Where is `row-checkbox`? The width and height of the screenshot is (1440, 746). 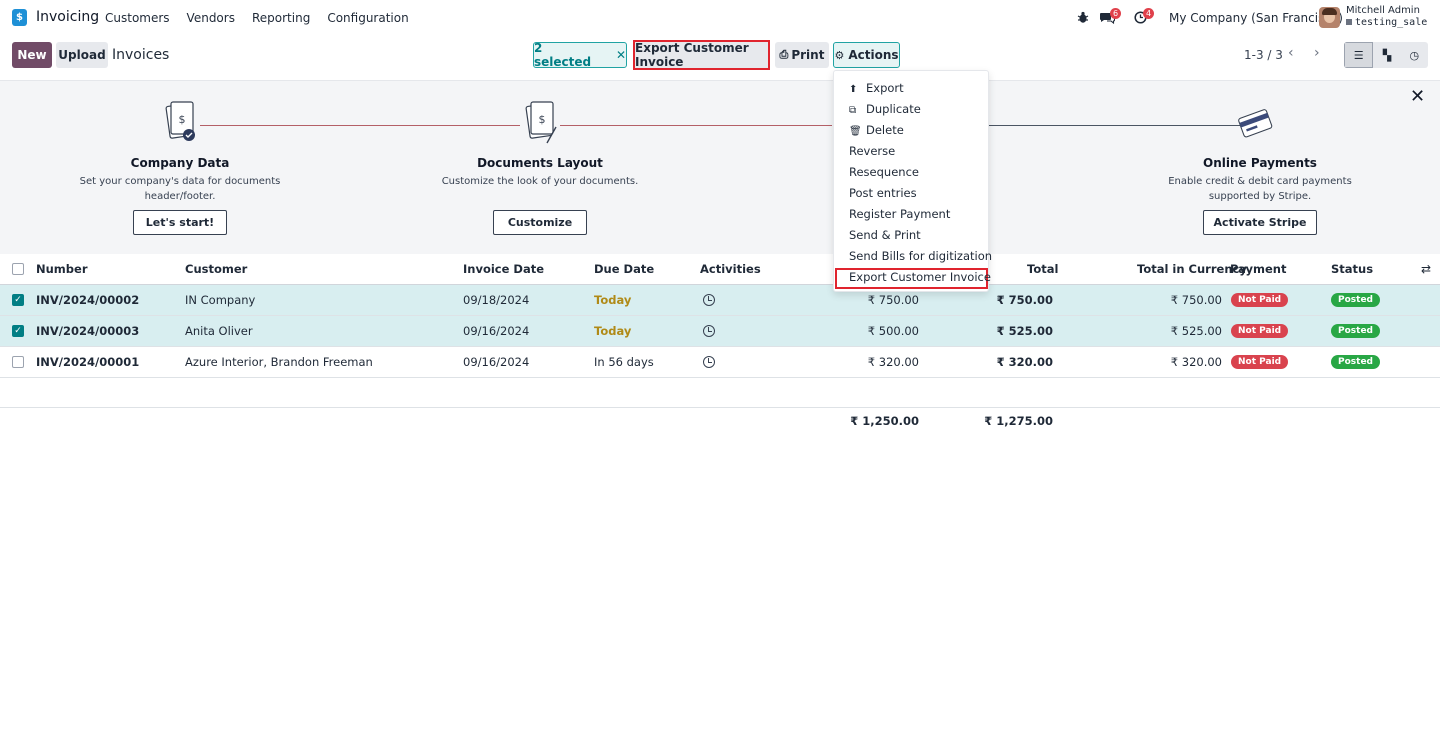
row-checkbox is located at coordinates (18, 362).